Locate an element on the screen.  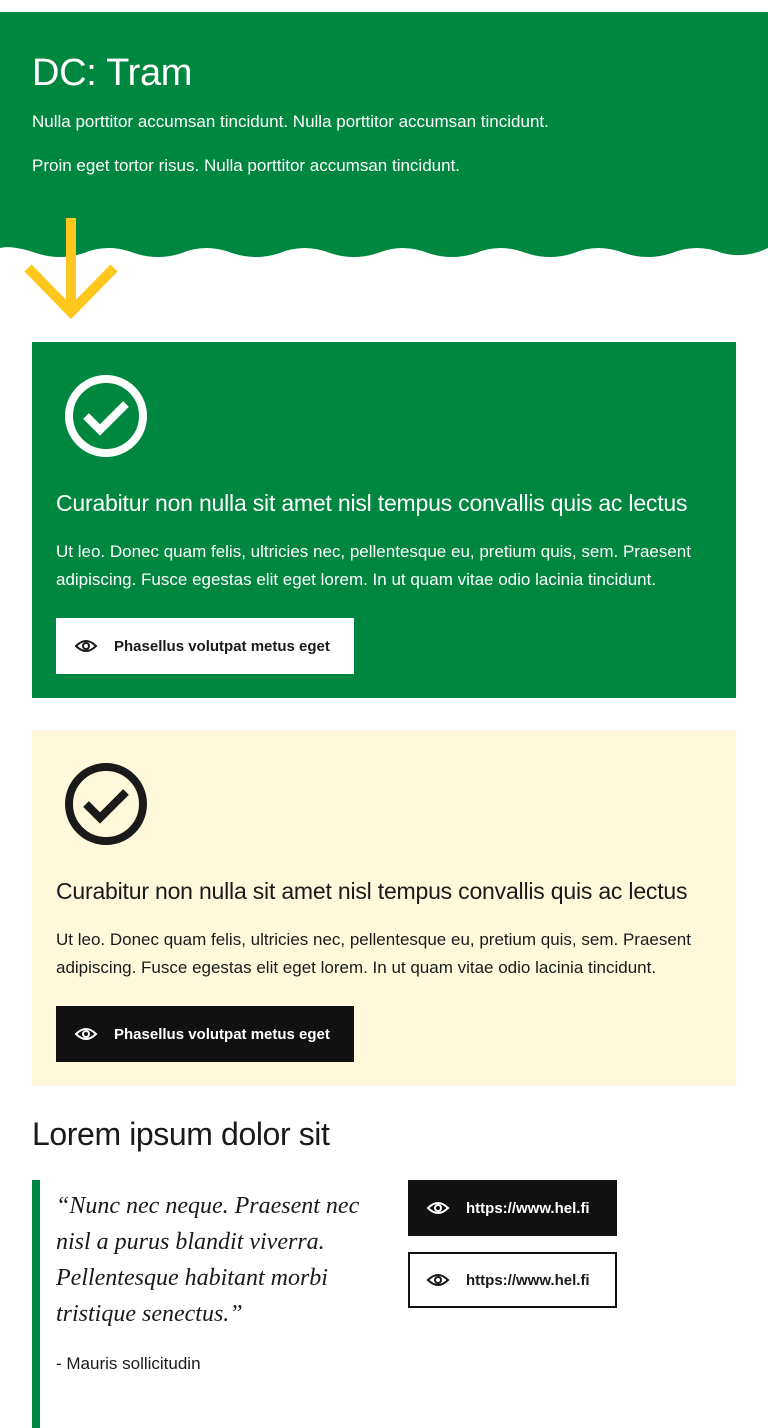
link-button-outline: https://www.hel.fi is located at coordinates (512, 1280).